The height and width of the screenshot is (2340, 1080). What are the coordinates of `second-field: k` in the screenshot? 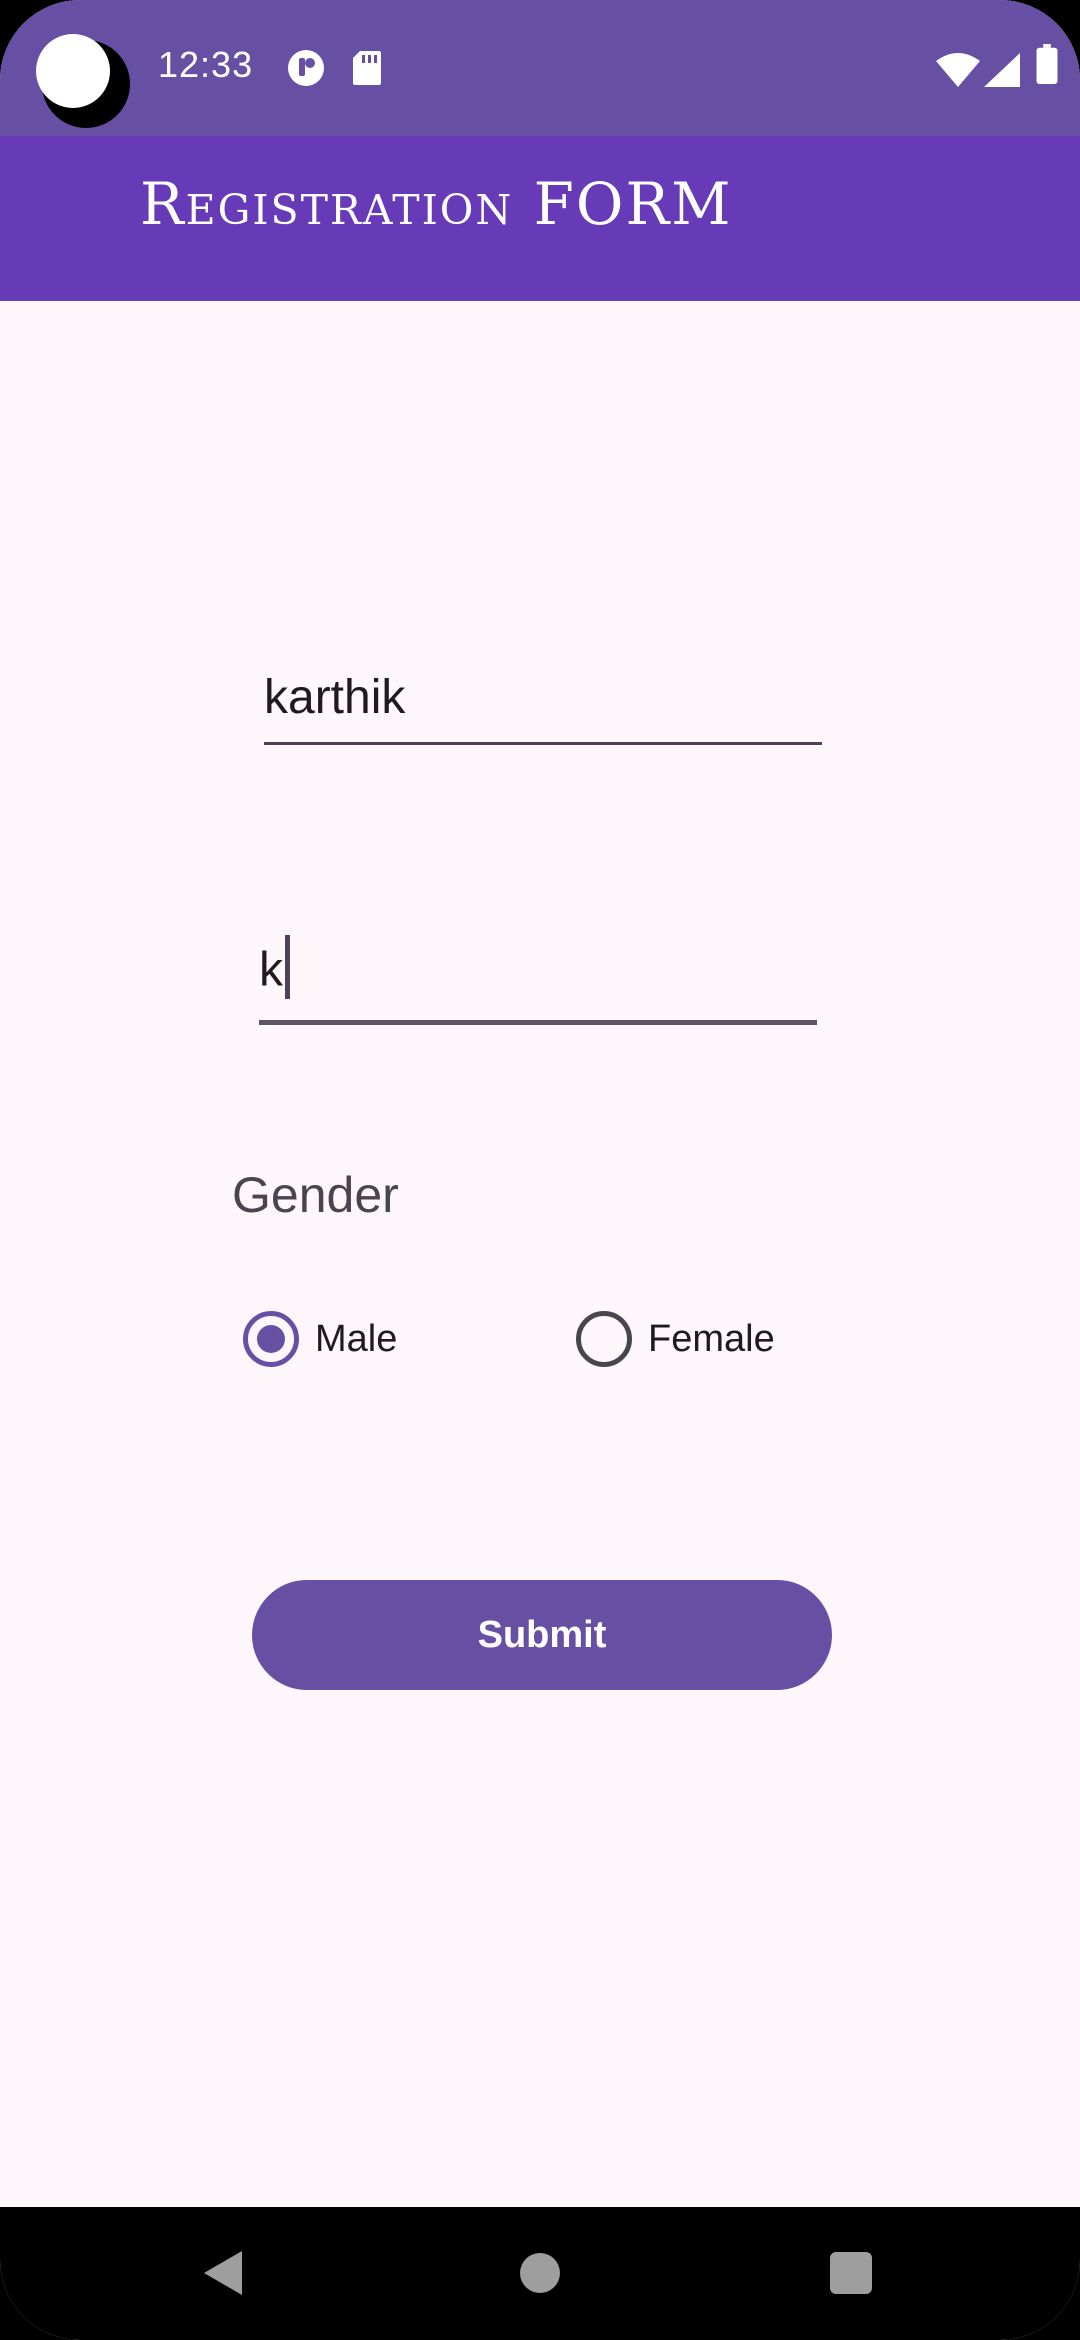 It's located at (538, 975).